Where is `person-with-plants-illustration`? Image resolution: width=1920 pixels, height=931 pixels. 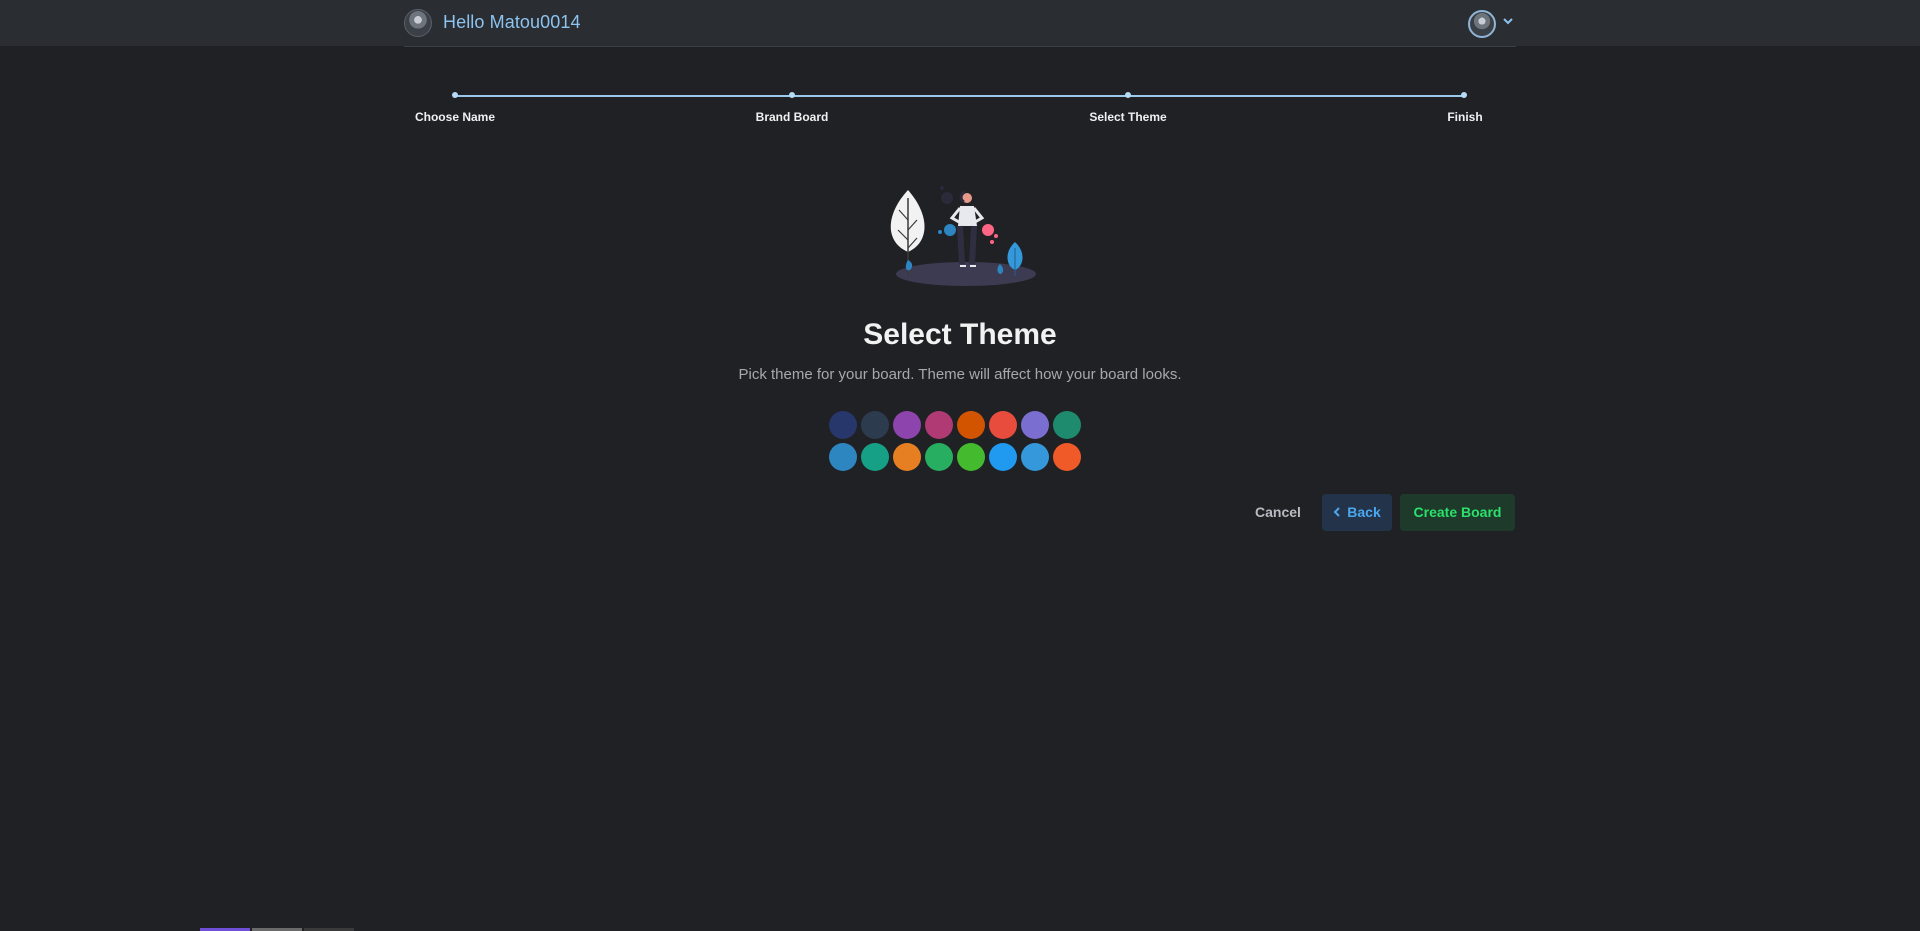 person-with-plants-illustration is located at coordinates (960, 235).